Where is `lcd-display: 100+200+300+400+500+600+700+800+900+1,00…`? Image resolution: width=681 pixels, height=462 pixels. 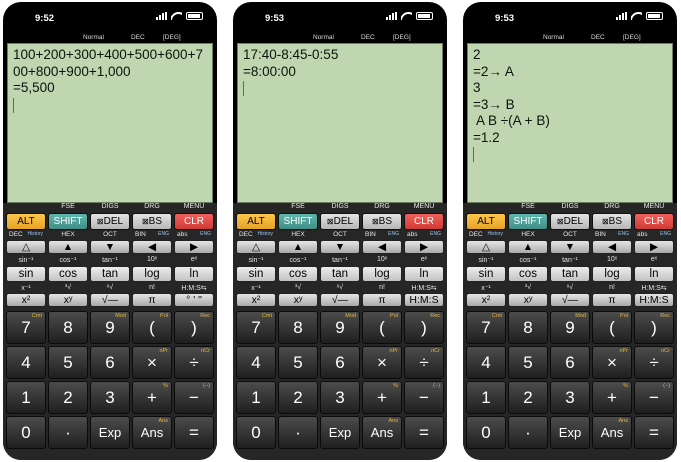 lcd-display: 100+200+300+400+500+600+700+800+900+1,00… is located at coordinates (110, 123).